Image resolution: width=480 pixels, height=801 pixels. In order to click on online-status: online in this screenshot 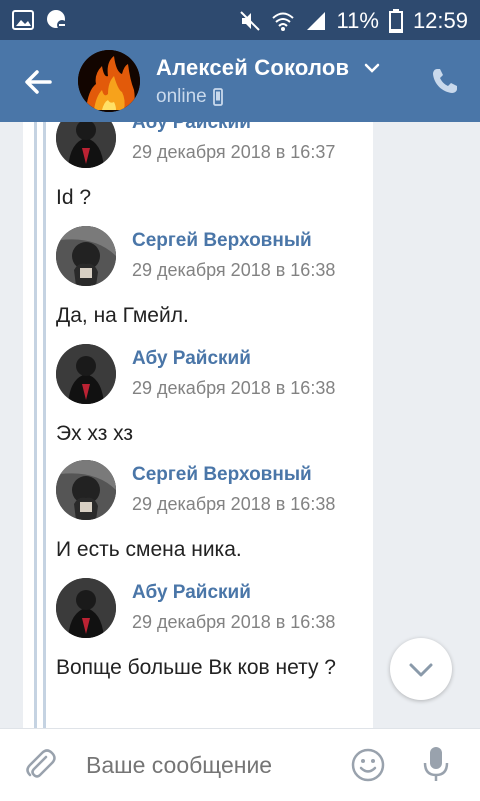, I will do `click(189, 97)`.